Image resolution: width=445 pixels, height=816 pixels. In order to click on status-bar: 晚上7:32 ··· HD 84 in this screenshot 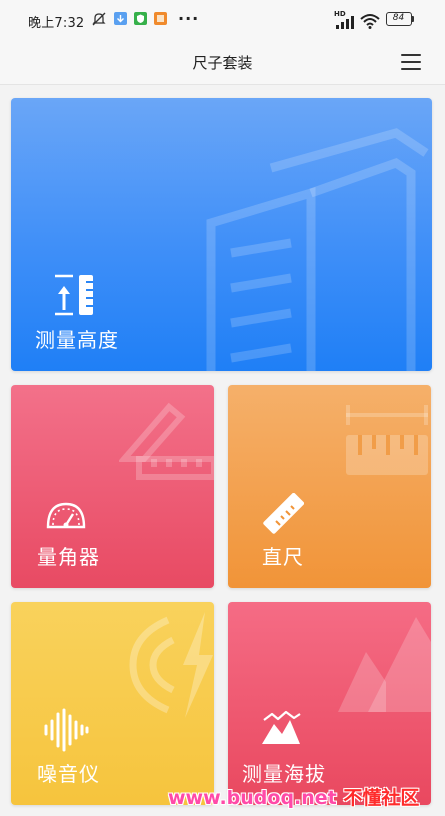, I will do `click(222, 20)`.